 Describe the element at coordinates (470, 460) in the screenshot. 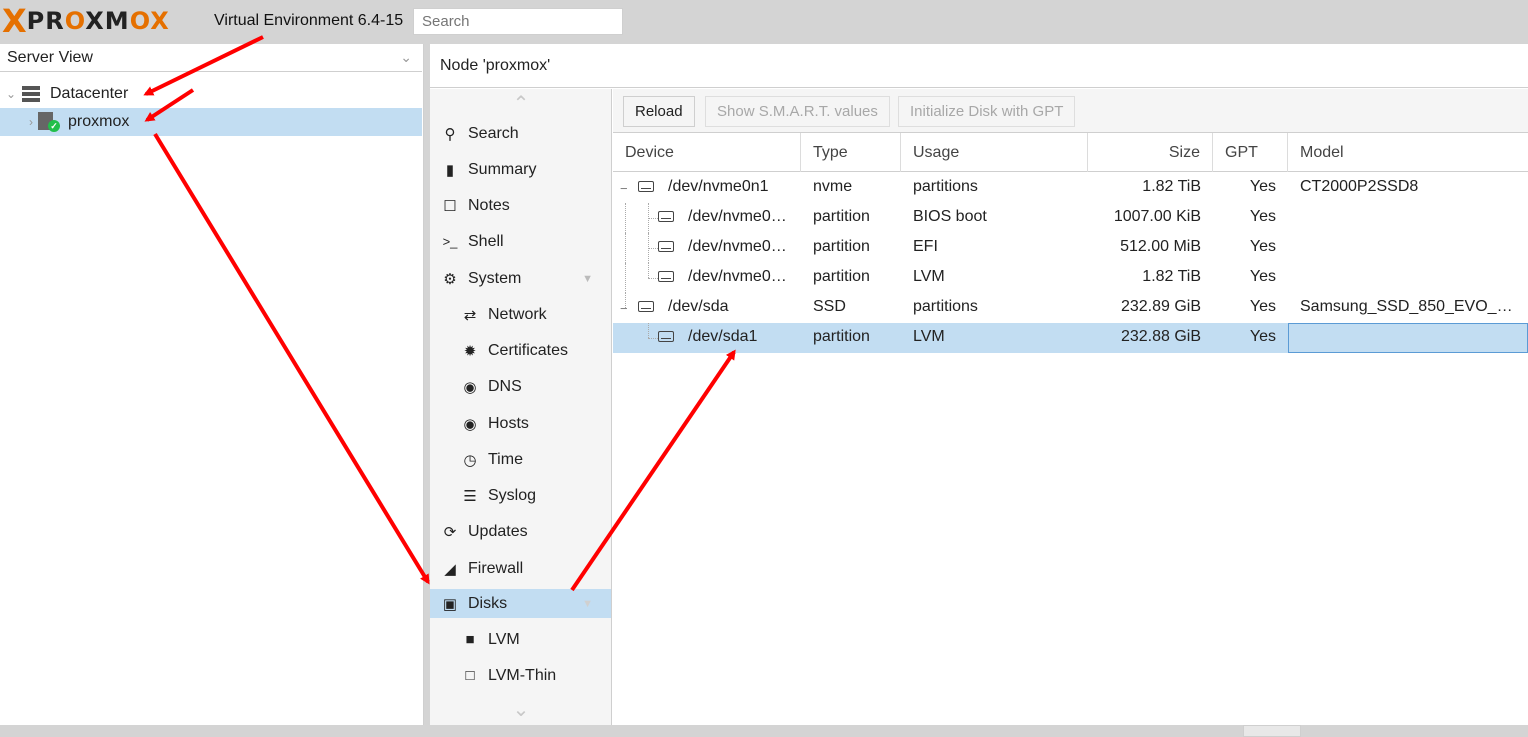

I see `clock-icon: ◷` at that location.